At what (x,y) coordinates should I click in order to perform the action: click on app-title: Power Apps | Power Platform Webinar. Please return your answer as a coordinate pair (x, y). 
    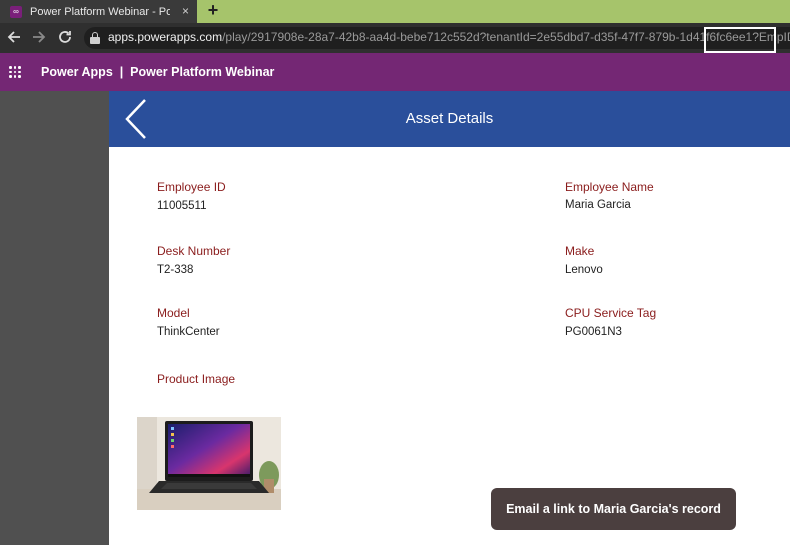
    Looking at the image, I should click on (158, 72).